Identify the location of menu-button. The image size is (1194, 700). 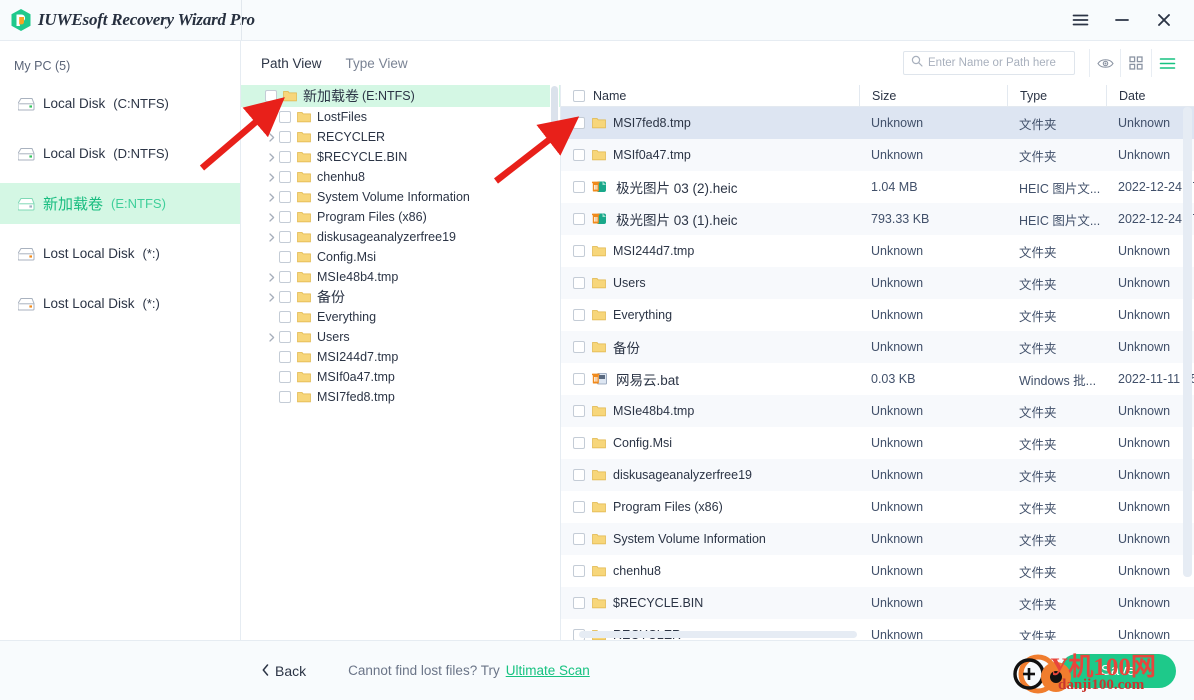
(1080, 20).